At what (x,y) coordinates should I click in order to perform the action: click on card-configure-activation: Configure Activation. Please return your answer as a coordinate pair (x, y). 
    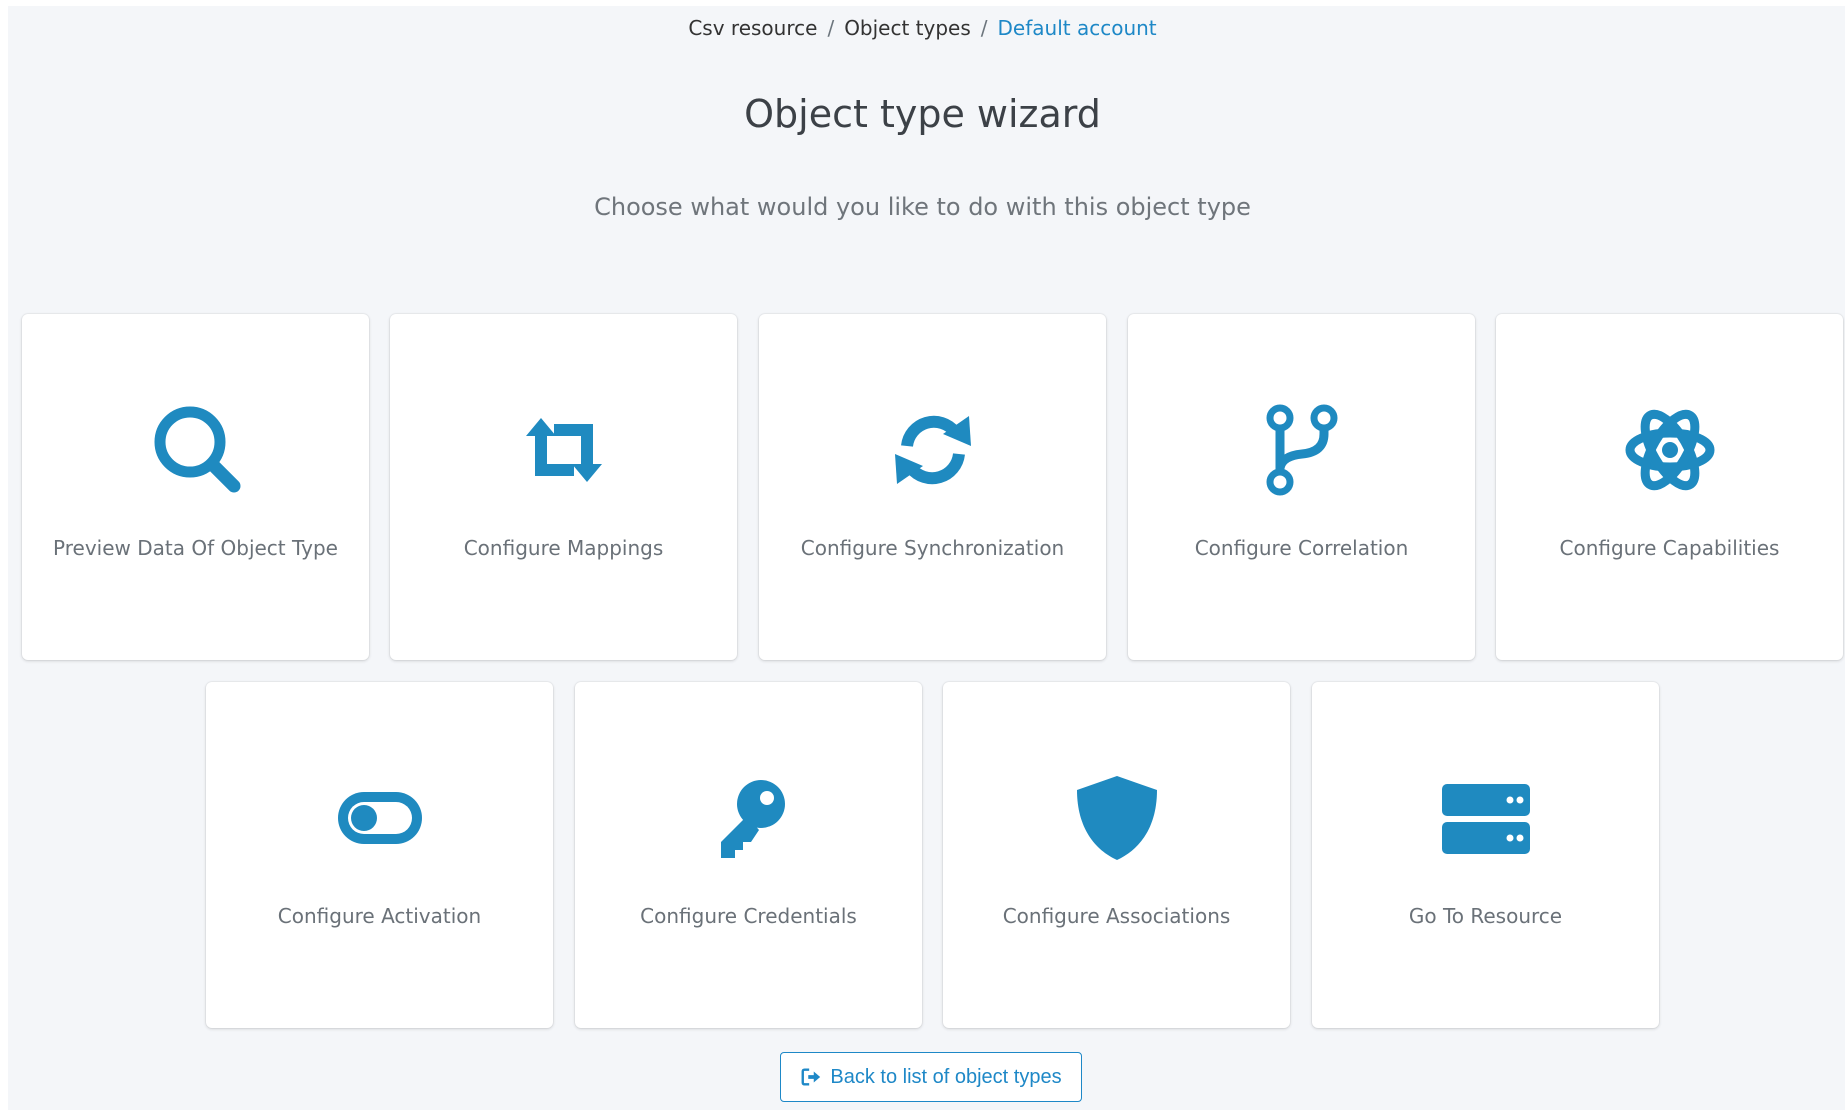
    Looking at the image, I should click on (379, 855).